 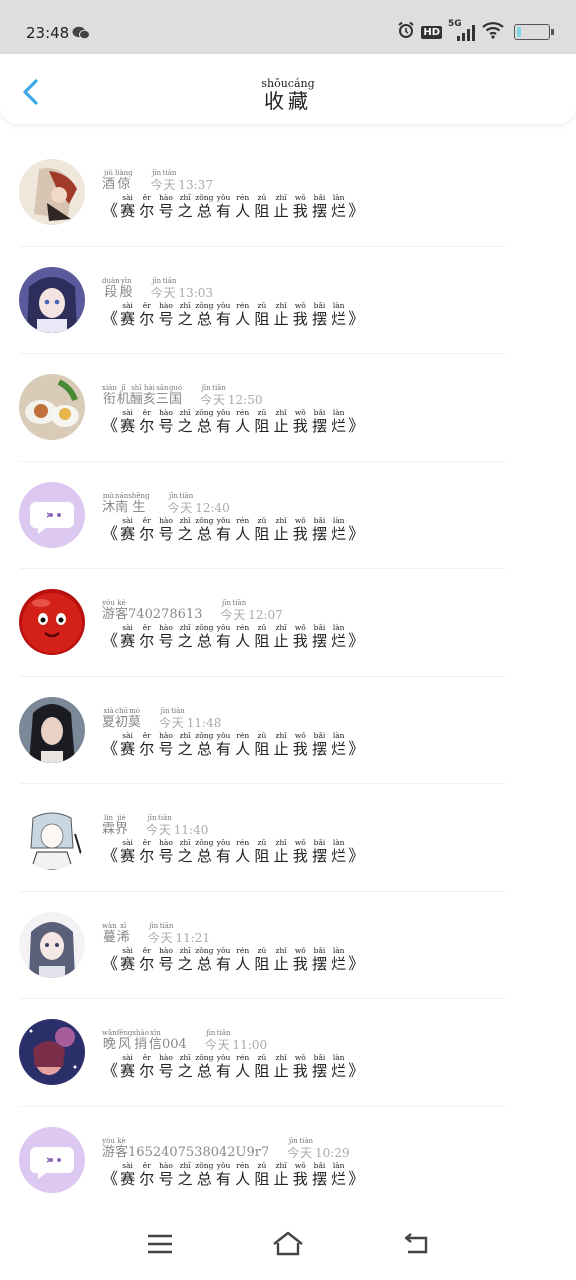 I want to click on avatar-anime-icon, so click(x=52, y=299).